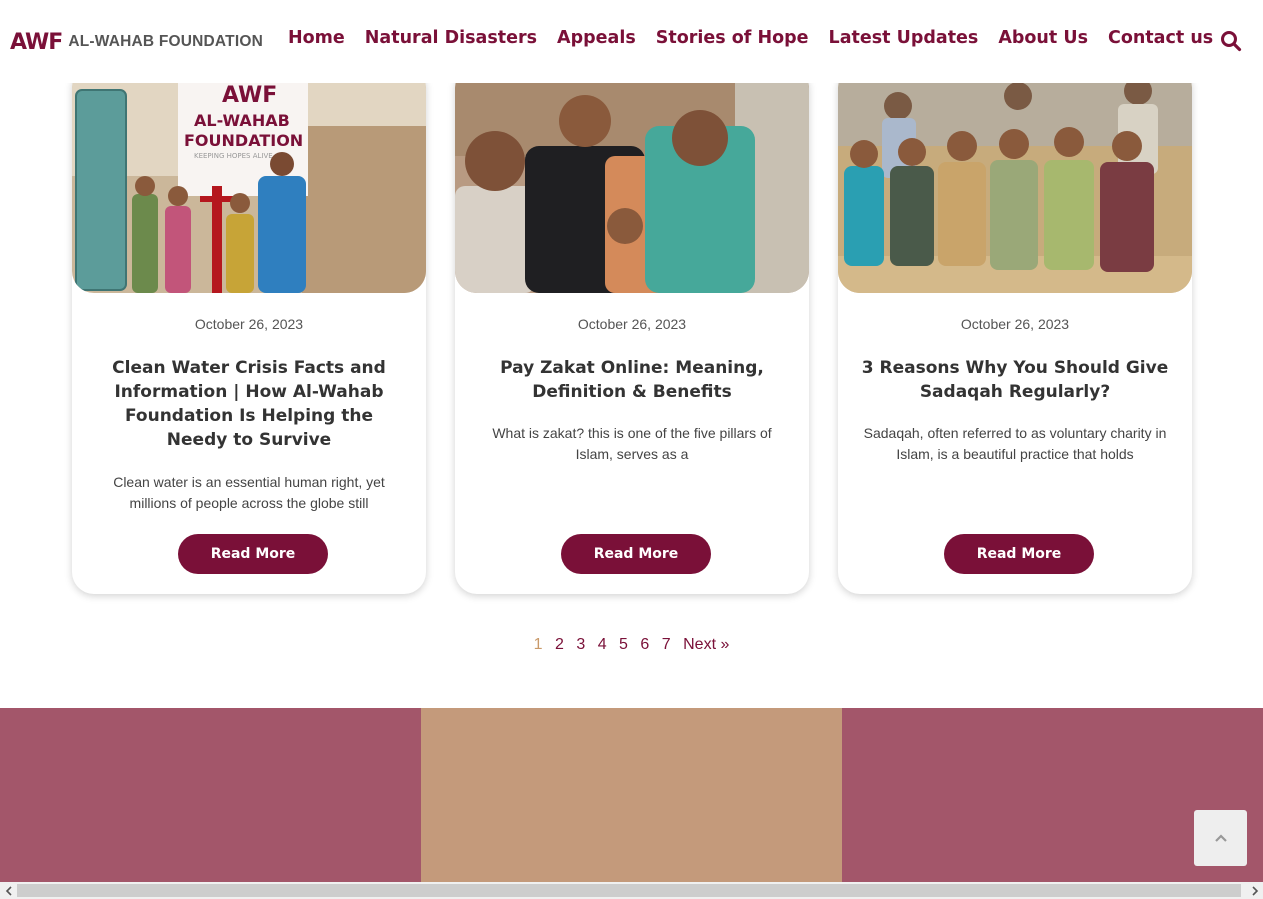 The width and height of the screenshot is (1263, 899). I want to click on logo-mark: AWF, so click(36, 42).